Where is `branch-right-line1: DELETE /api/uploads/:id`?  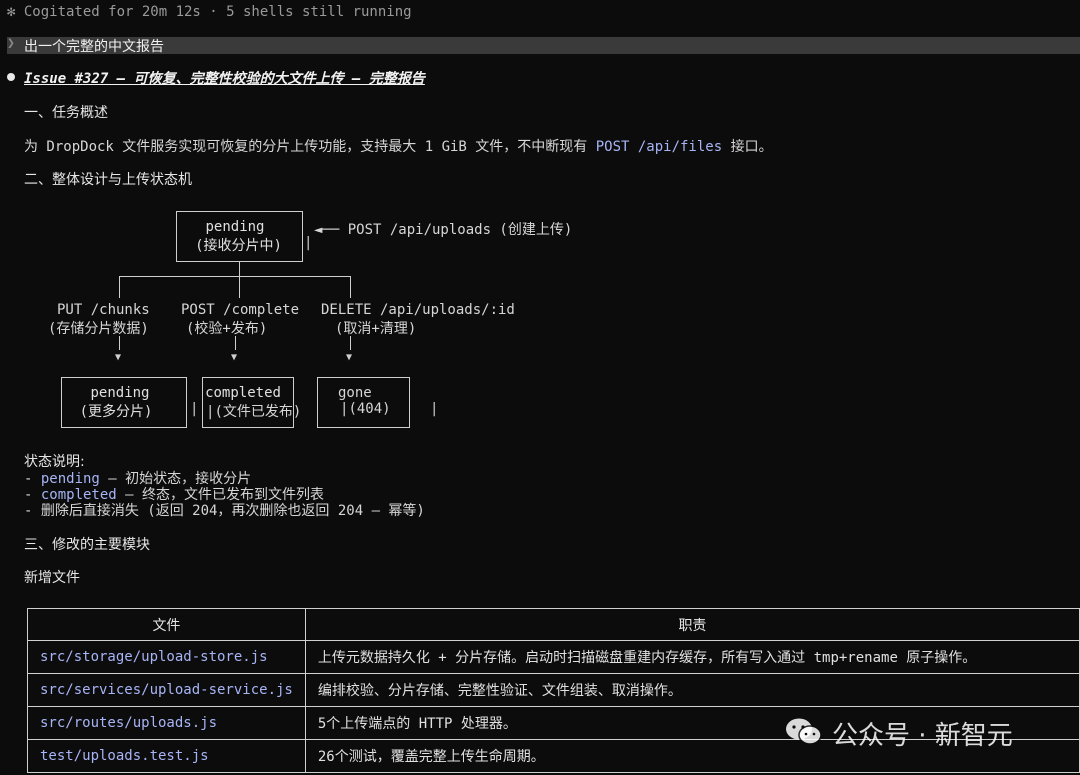
branch-right-line1: DELETE /api/uploads/:id is located at coordinates (418, 310).